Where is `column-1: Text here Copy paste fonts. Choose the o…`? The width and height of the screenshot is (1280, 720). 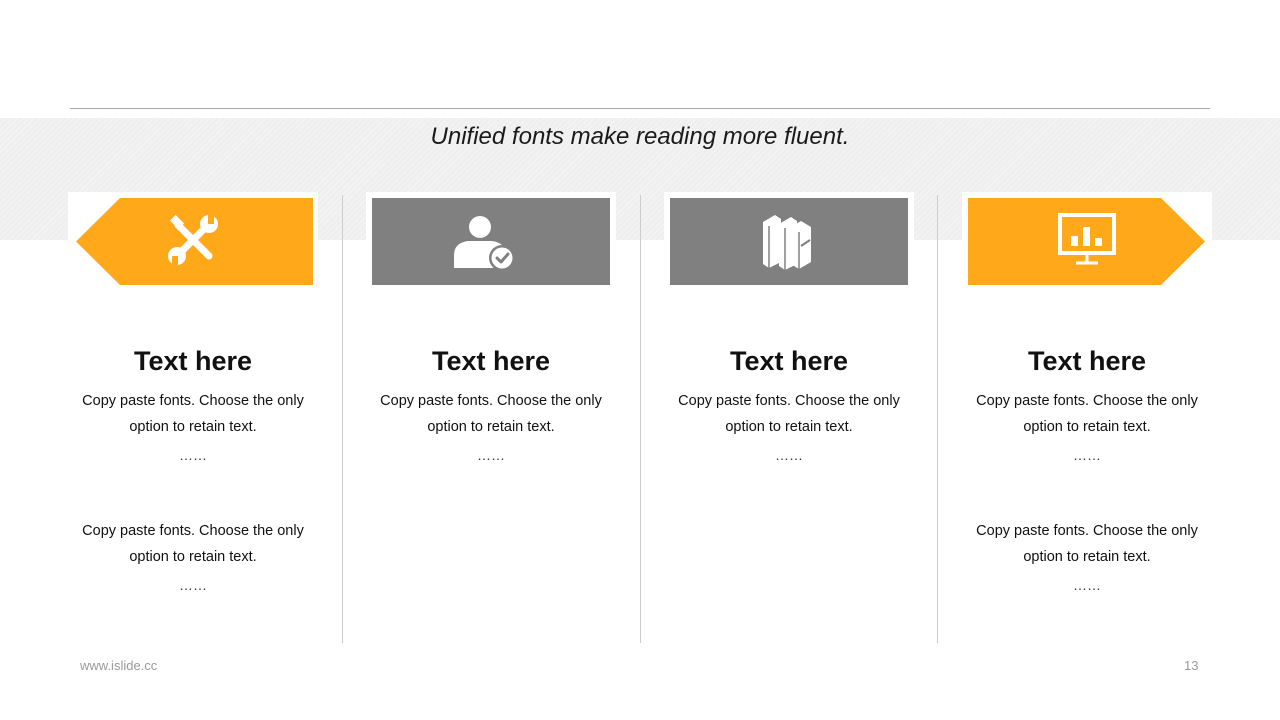
column-1: Text here Copy paste fonts. Choose the o… is located at coordinates (193, 467).